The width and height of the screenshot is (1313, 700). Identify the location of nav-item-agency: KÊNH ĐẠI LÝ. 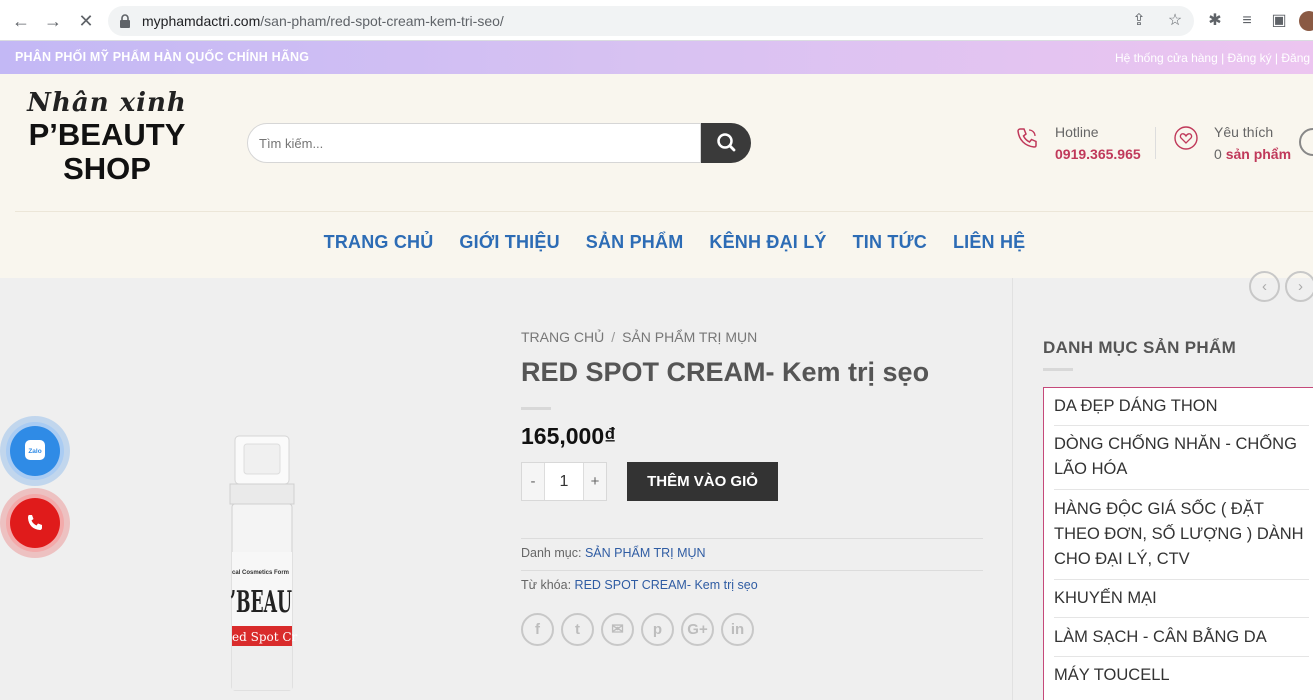
(767, 242).